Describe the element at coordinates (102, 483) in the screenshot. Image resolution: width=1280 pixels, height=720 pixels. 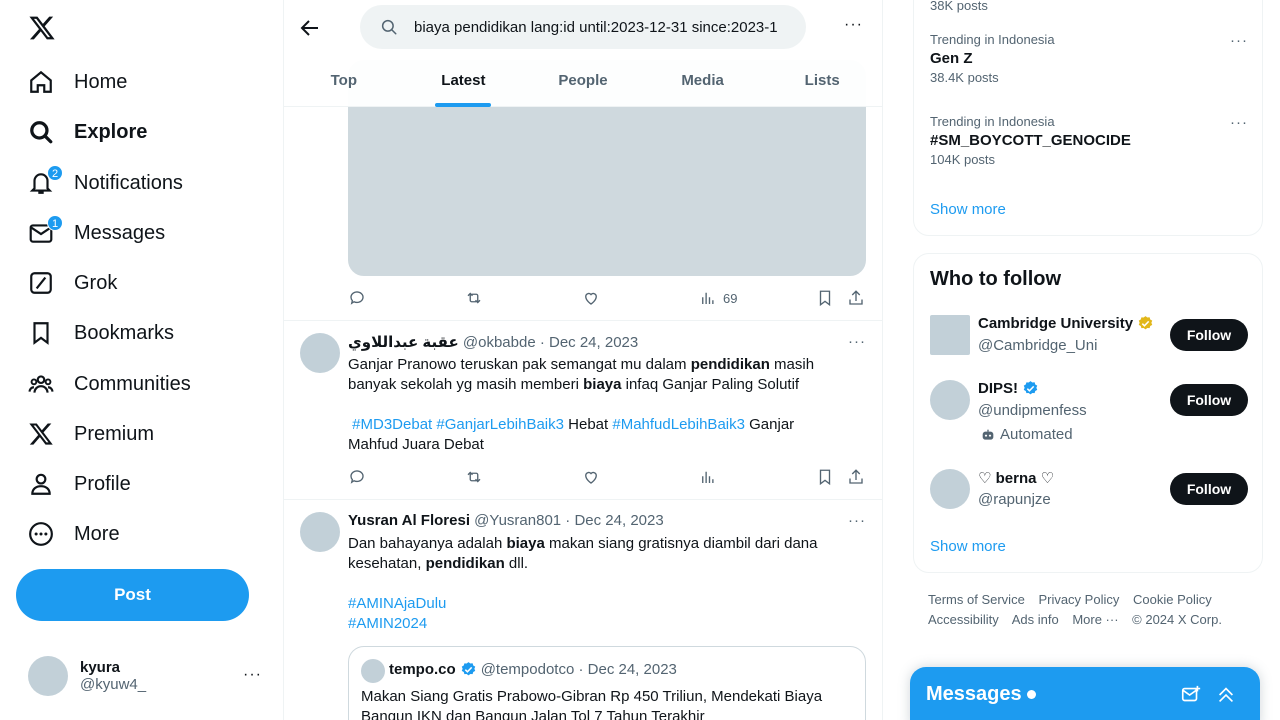
I see `nav-label: Profile` at that location.